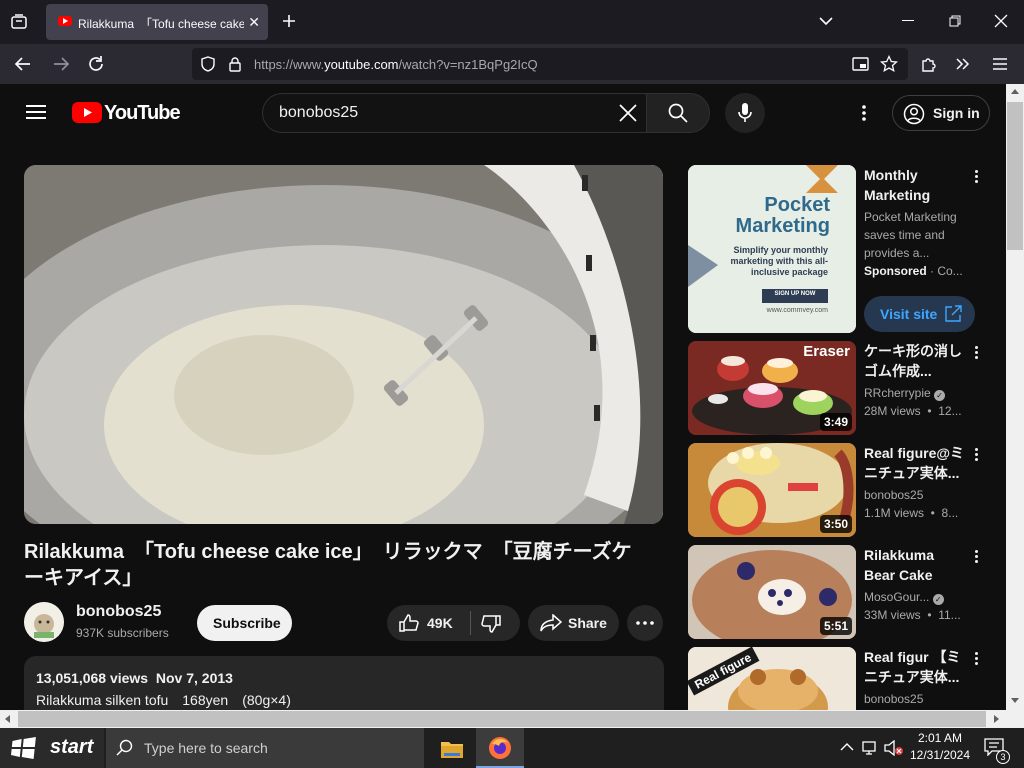  What do you see at coordinates (782, 215) in the screenshot?
I see `ad-thumb-heading: Pocket Marketing` at bounding box center [782, 215].